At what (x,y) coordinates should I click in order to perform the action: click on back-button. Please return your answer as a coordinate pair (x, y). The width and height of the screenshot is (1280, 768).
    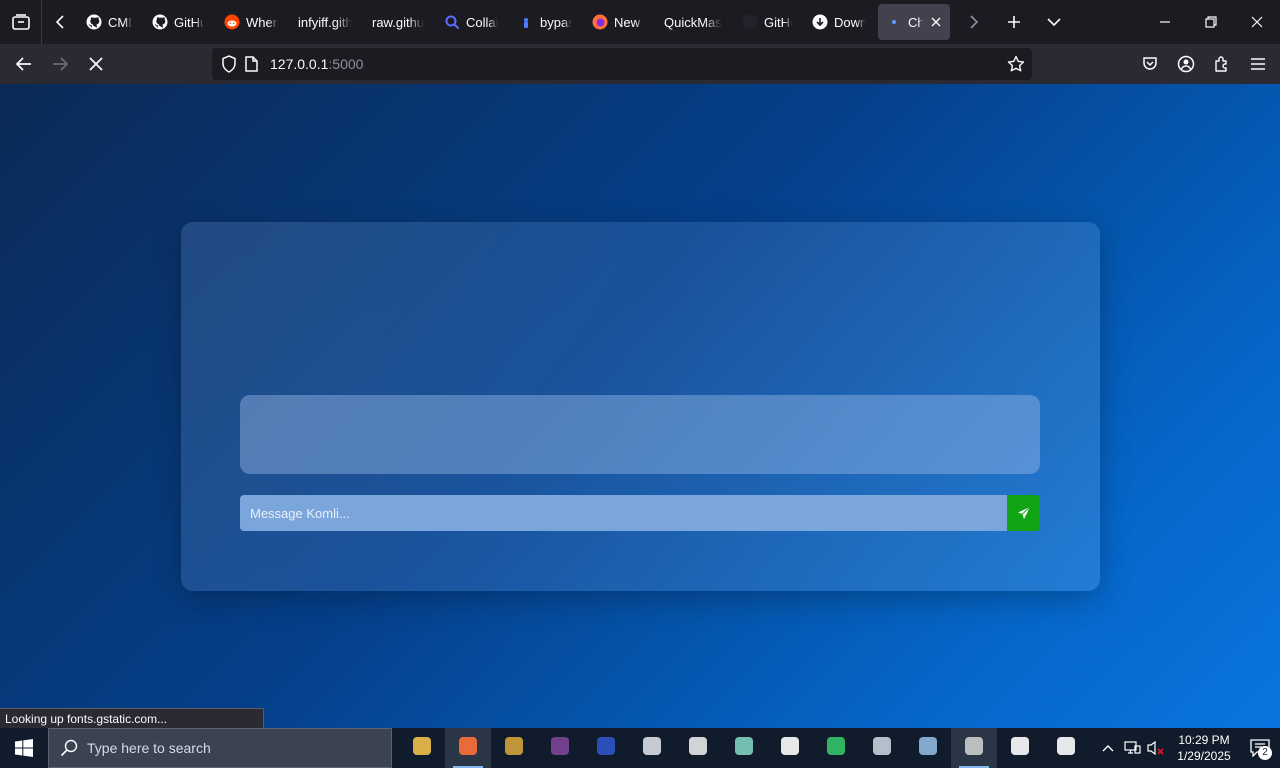
    Looking at the image, I should click on (24, 64).